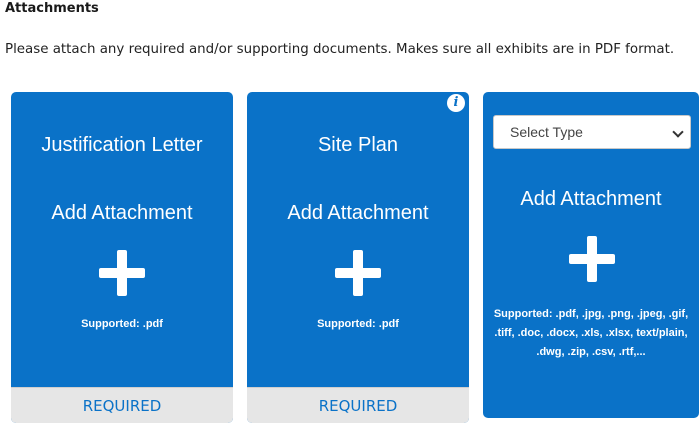  What do you see at coordinates (456, 103) in the screenshot?
I see `info-icon: i` at bounding box center [456, 103].